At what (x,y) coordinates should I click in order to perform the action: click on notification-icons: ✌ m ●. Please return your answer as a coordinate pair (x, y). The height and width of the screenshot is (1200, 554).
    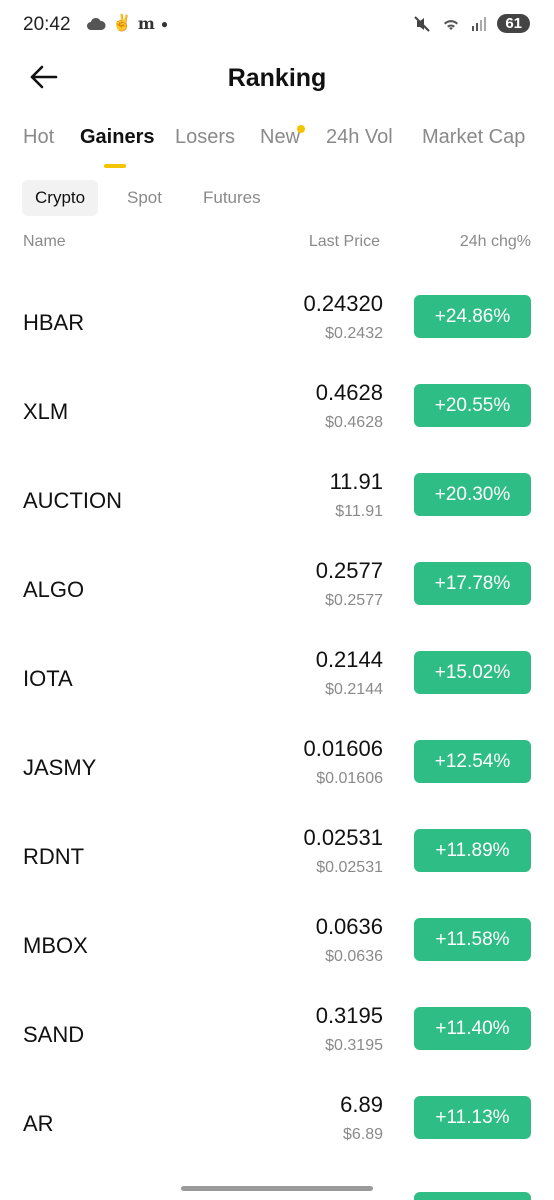
    Looking at the image, I should click on (127, 24).